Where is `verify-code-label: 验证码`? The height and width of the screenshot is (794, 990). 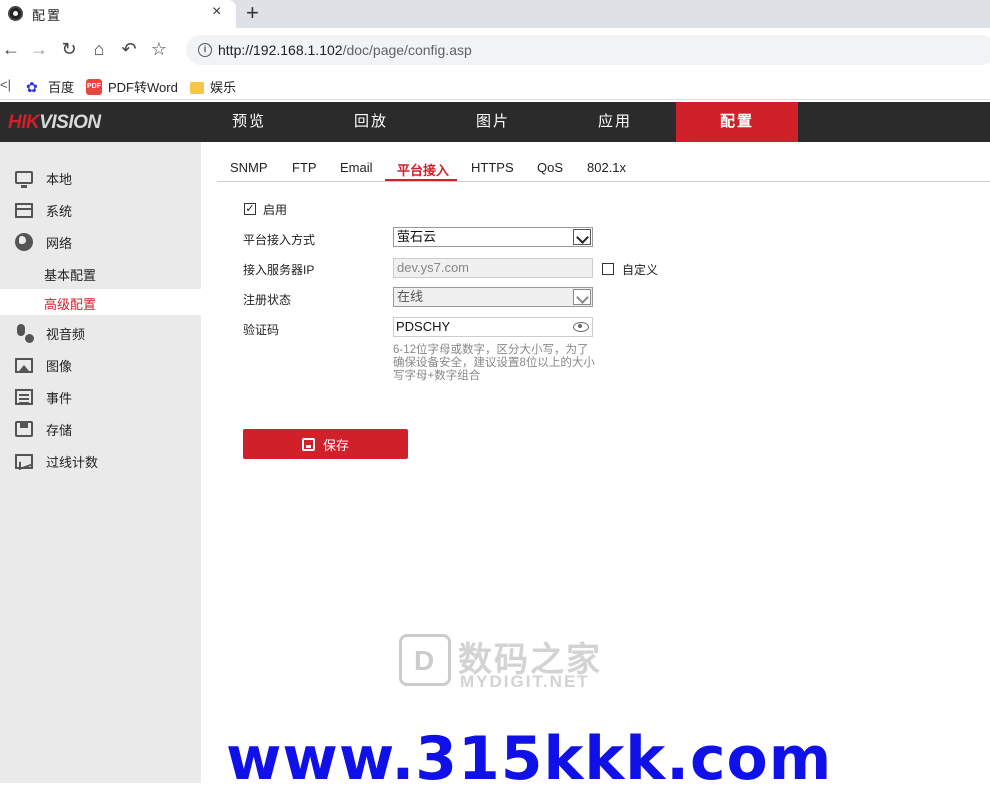 verify-code-label: 验证码 is located at coordinates (261, 330).